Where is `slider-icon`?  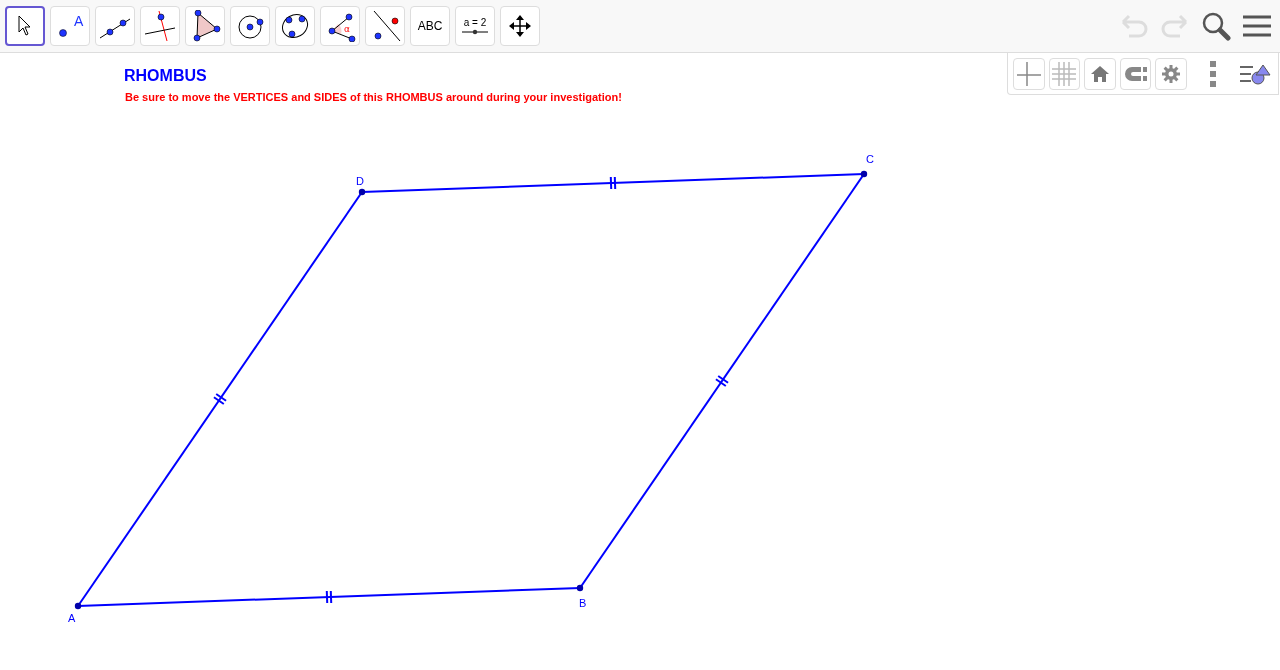 slider-icon is located at coordinates (475, 32).